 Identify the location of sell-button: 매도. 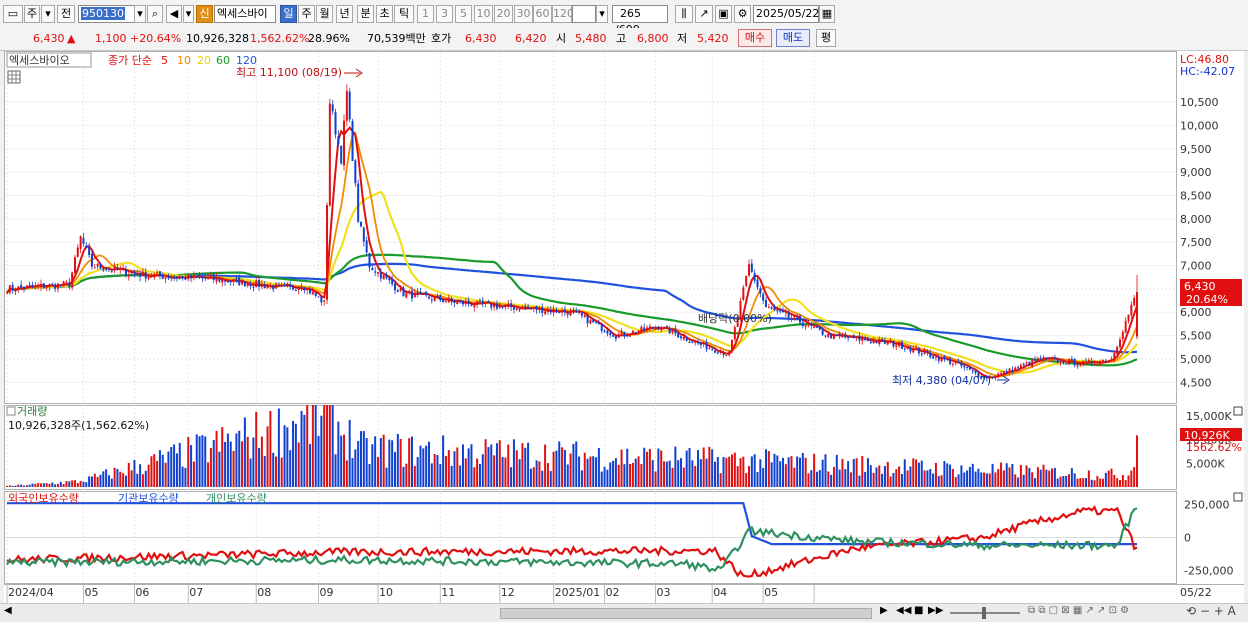
(793, 38).